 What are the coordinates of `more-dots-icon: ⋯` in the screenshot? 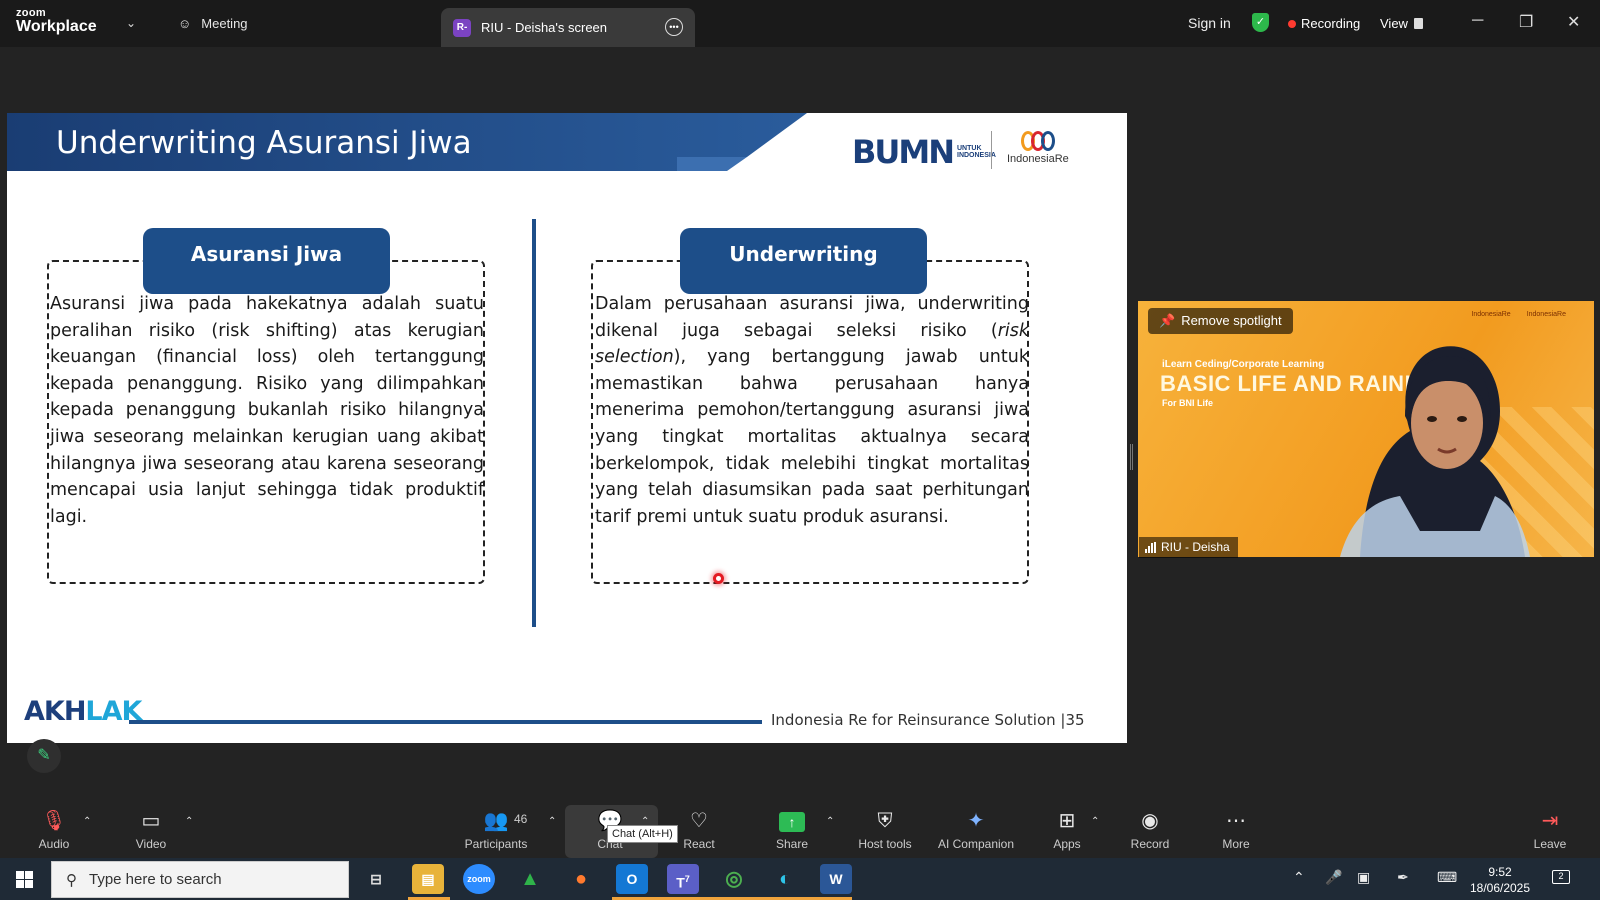 It's located at (1236, 821).